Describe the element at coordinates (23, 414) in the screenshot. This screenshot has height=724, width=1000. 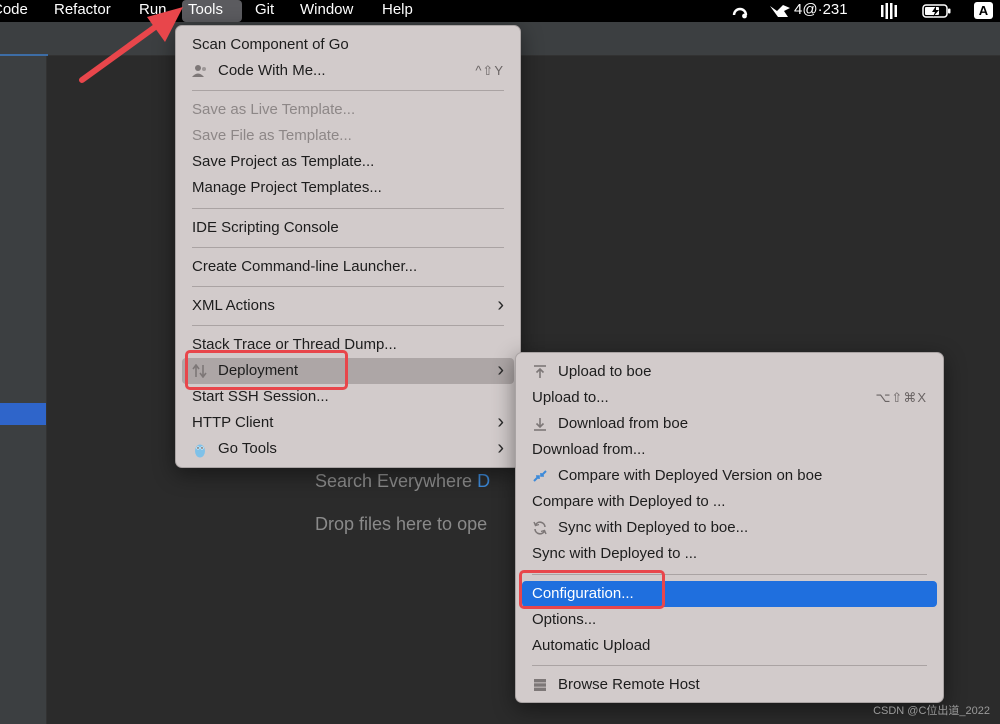
I see `sidebar-selected-item` at that location.